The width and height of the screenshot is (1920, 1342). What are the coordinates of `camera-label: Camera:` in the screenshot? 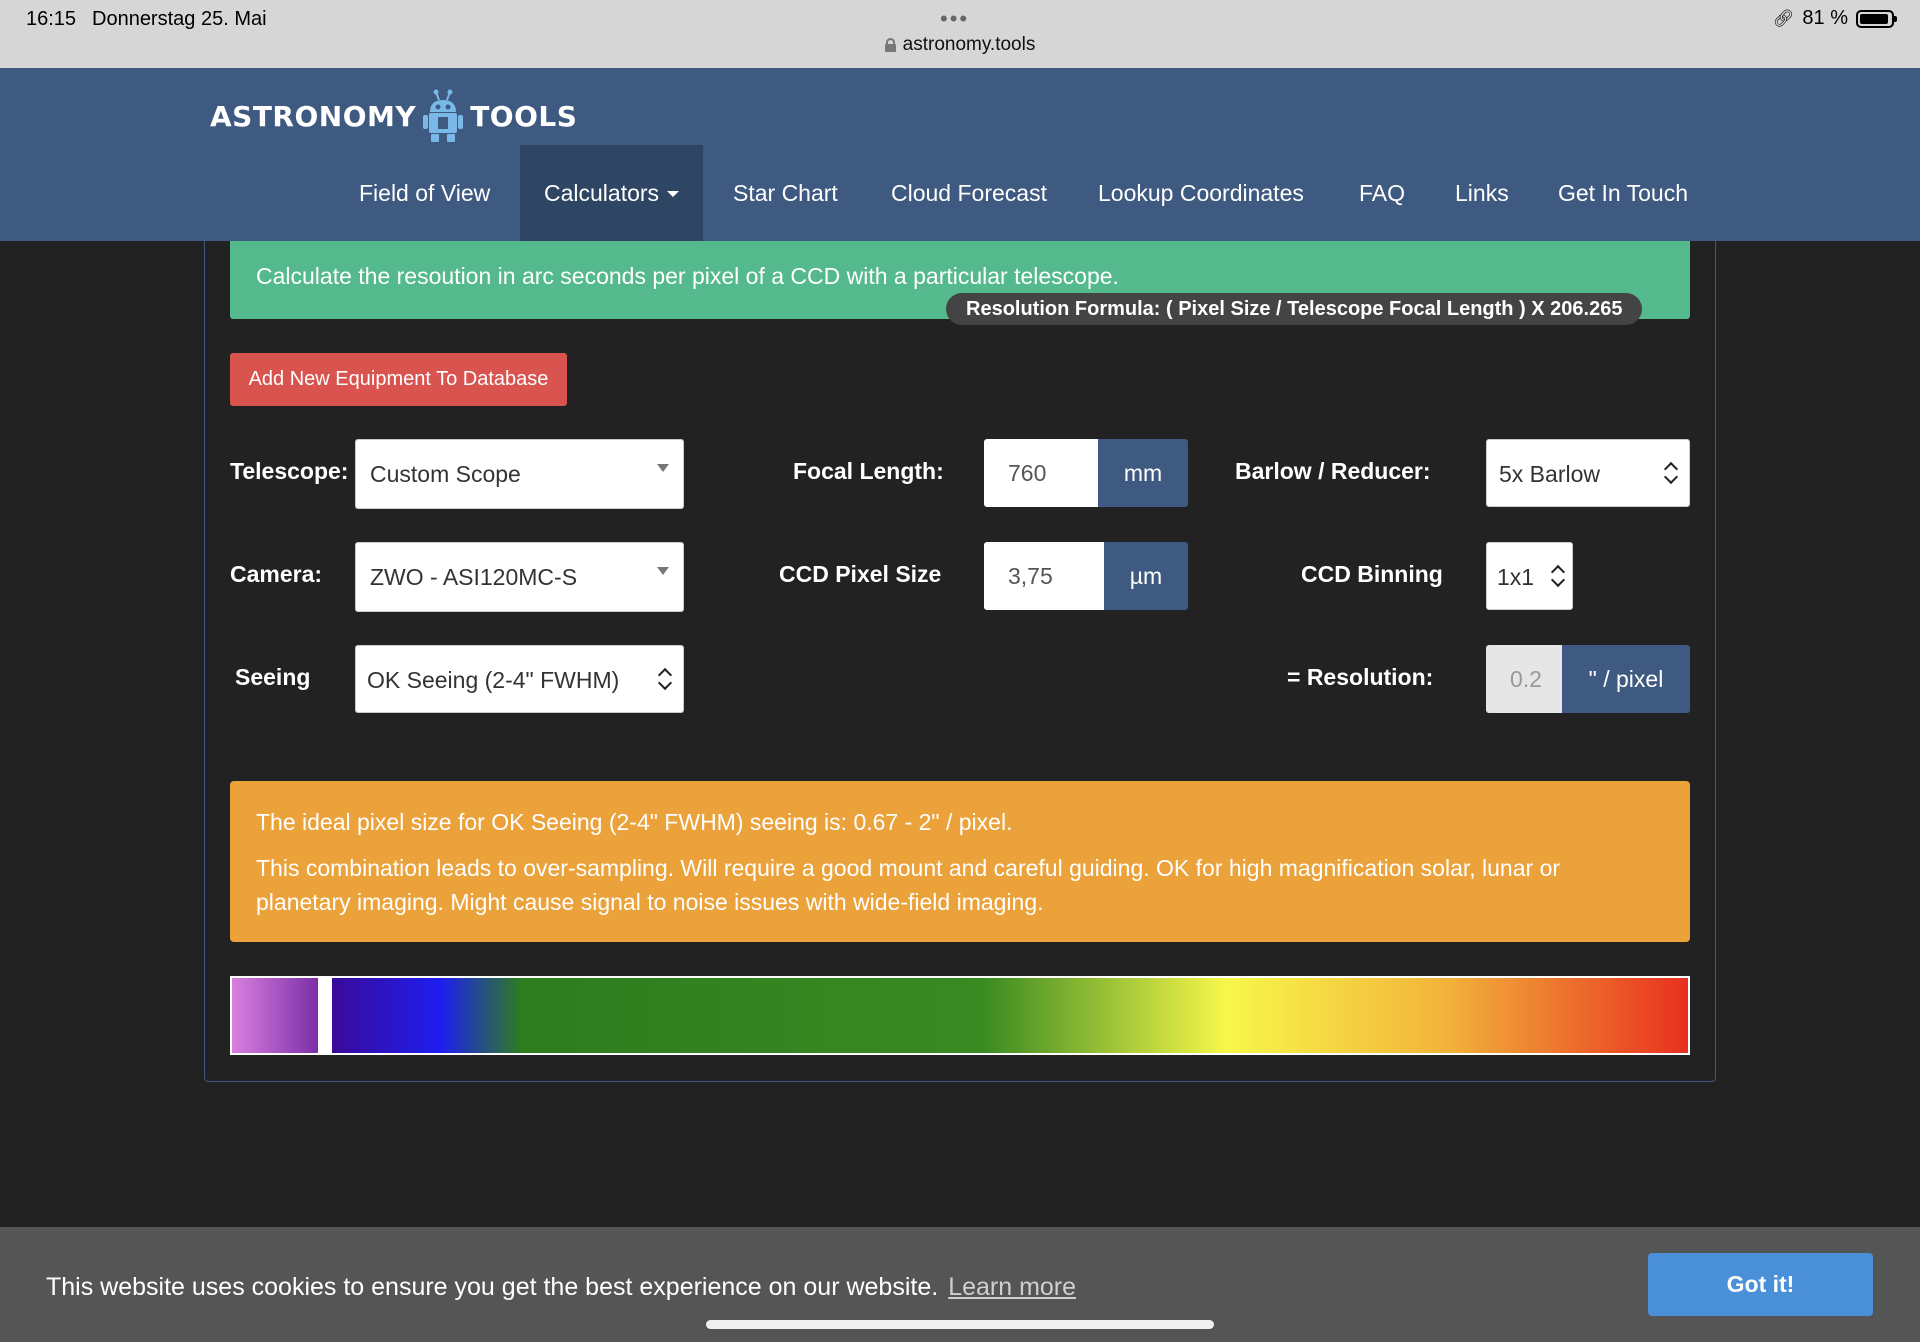 It's located at (276, 574).